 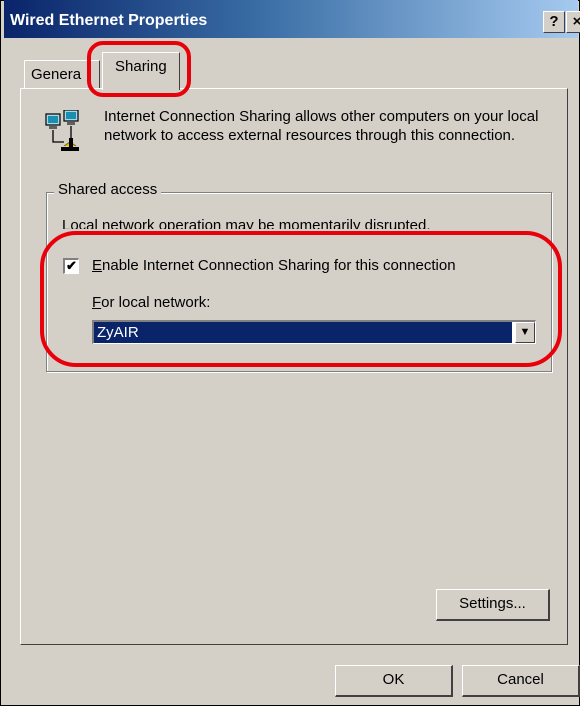 What do you see at coordinates (141, 66) in the screenshot?
I see `tab-sharing-label: Sharing` at bounding box center [141, 66].